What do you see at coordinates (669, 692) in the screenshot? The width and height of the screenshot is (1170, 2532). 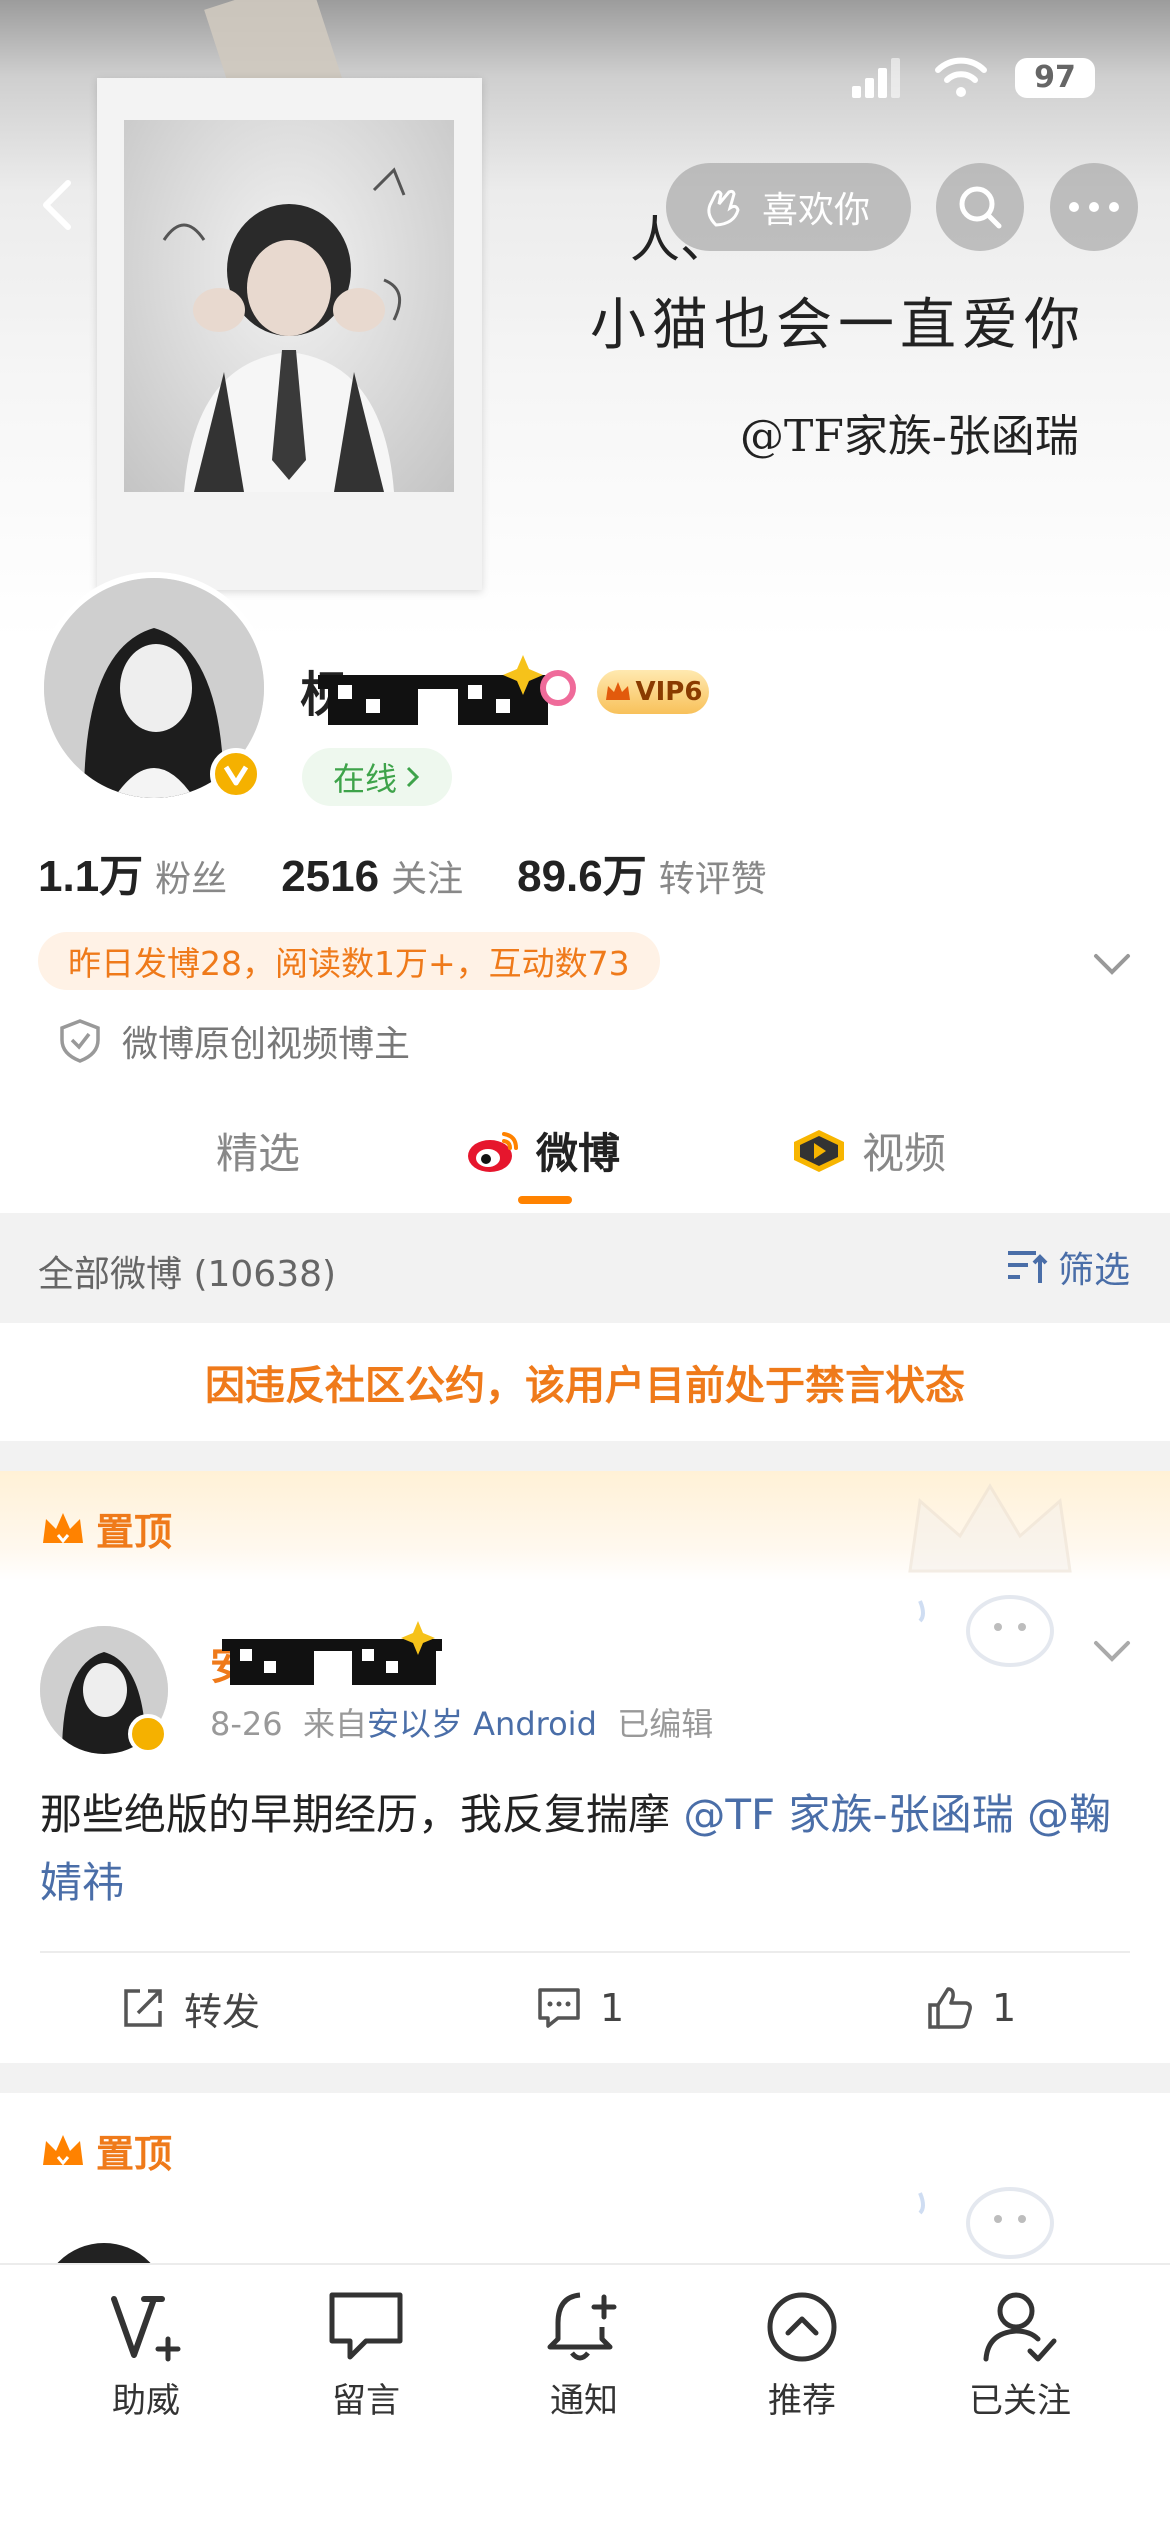 I see `vip-label: VIP6` at bounding box center [669, 692].